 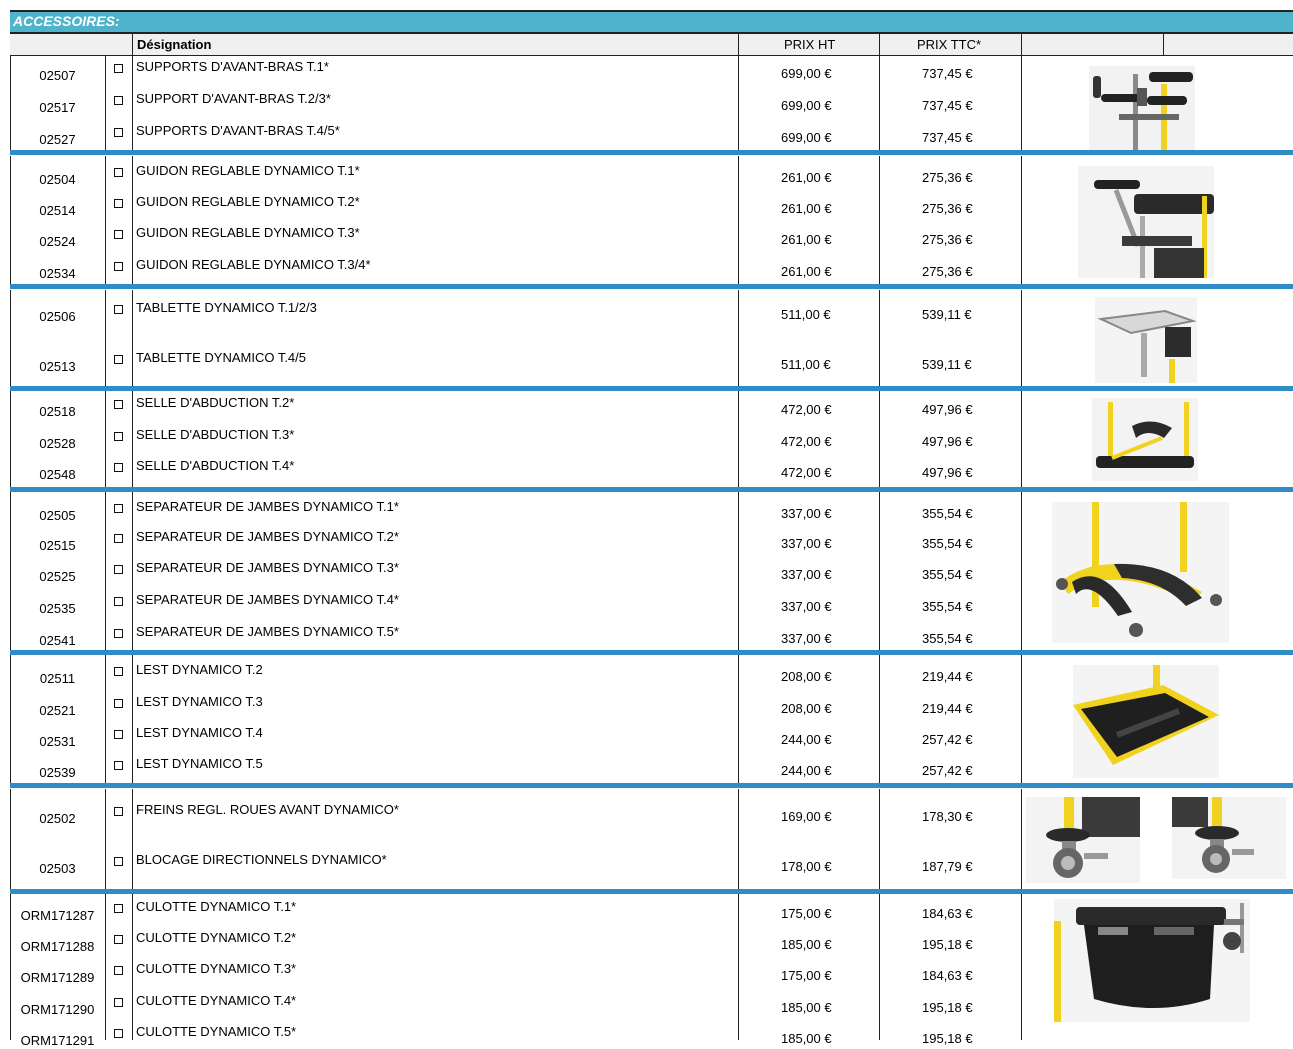 I want to click on product-designation: SEPARATEUR DE JAMBES DYNAMICO T.3*, so click(x=267, y=567).